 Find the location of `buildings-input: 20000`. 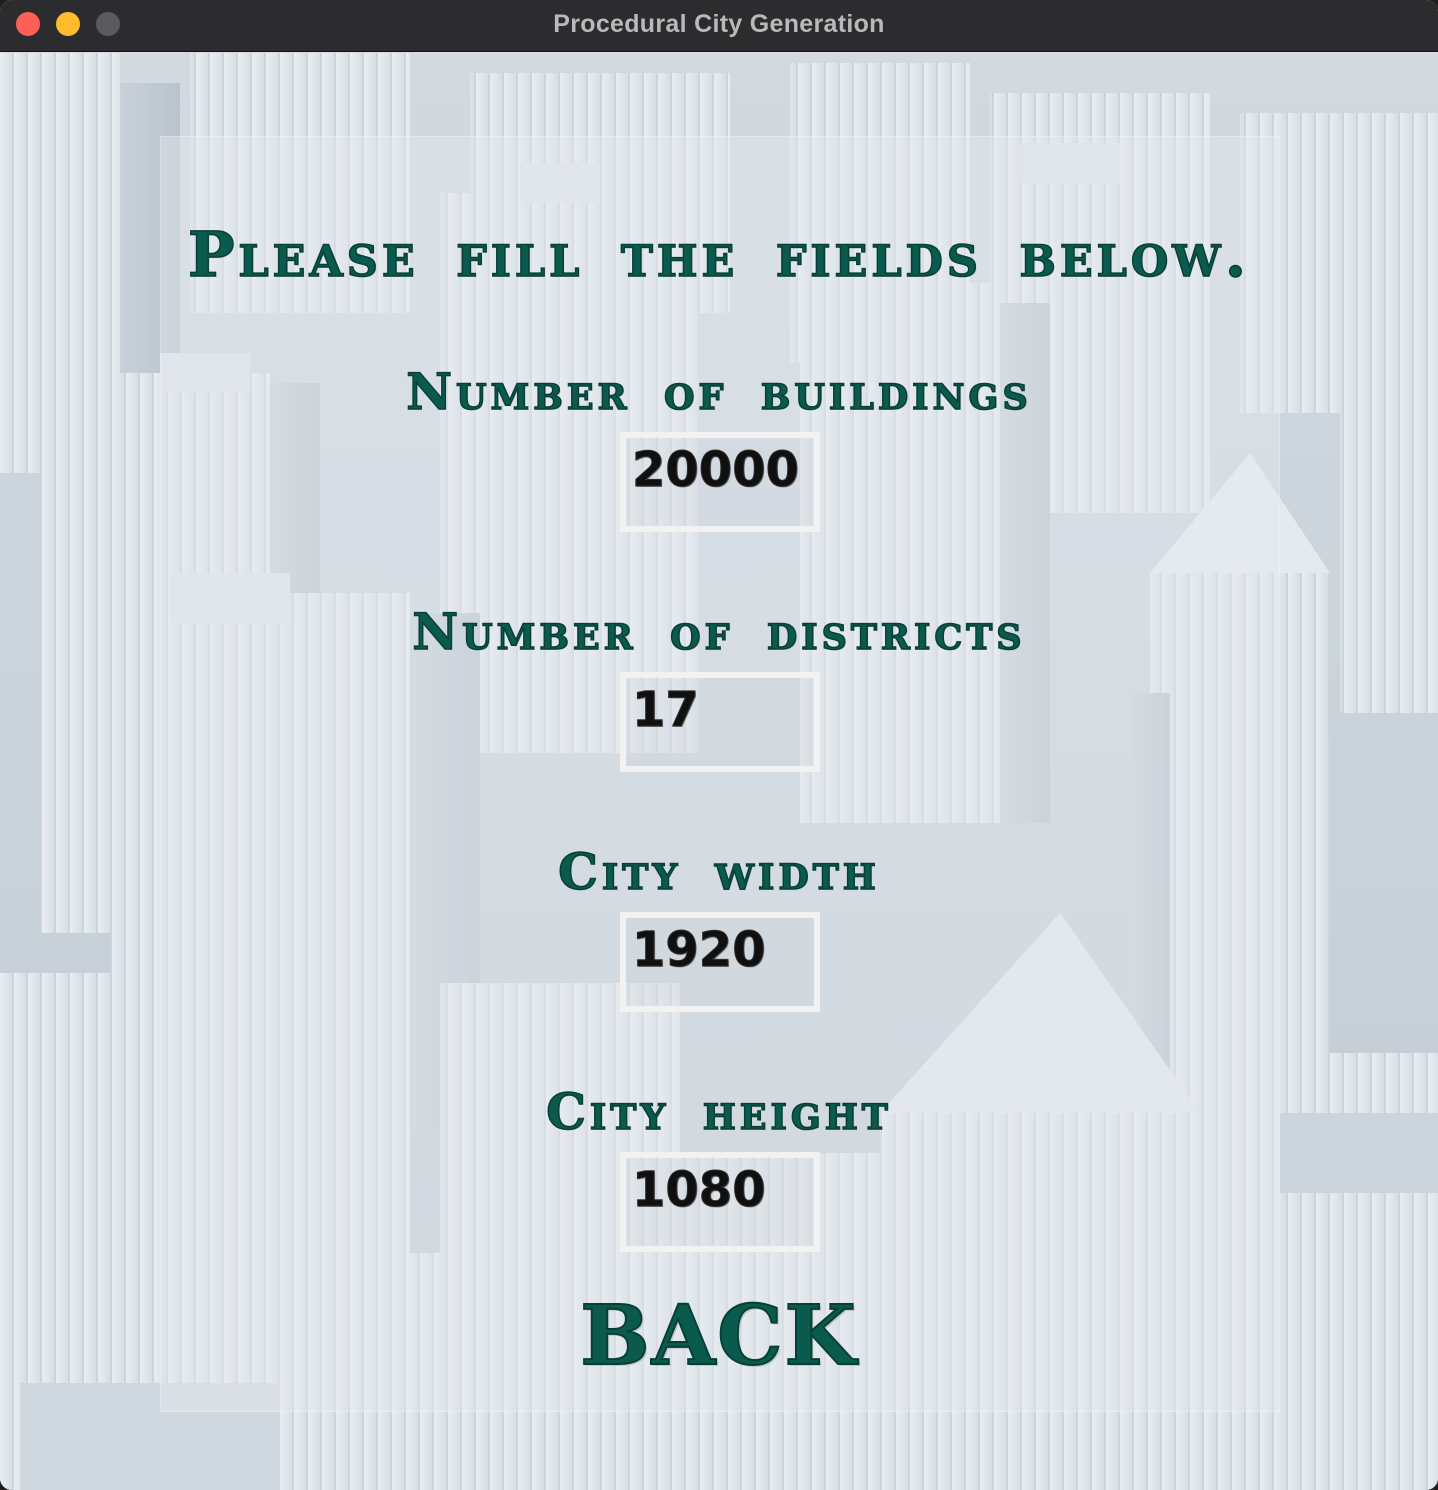

buildings-input: 20000 is located at coordinates (720, 482).